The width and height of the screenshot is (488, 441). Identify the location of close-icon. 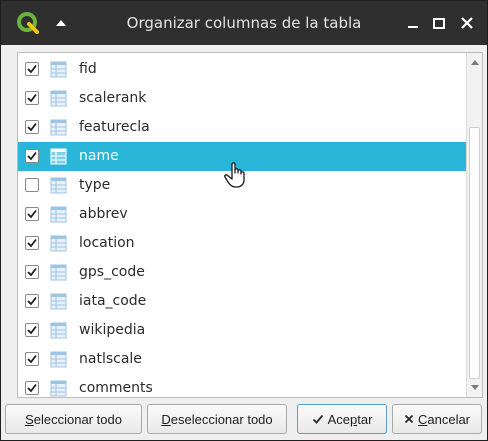
(467, 23).